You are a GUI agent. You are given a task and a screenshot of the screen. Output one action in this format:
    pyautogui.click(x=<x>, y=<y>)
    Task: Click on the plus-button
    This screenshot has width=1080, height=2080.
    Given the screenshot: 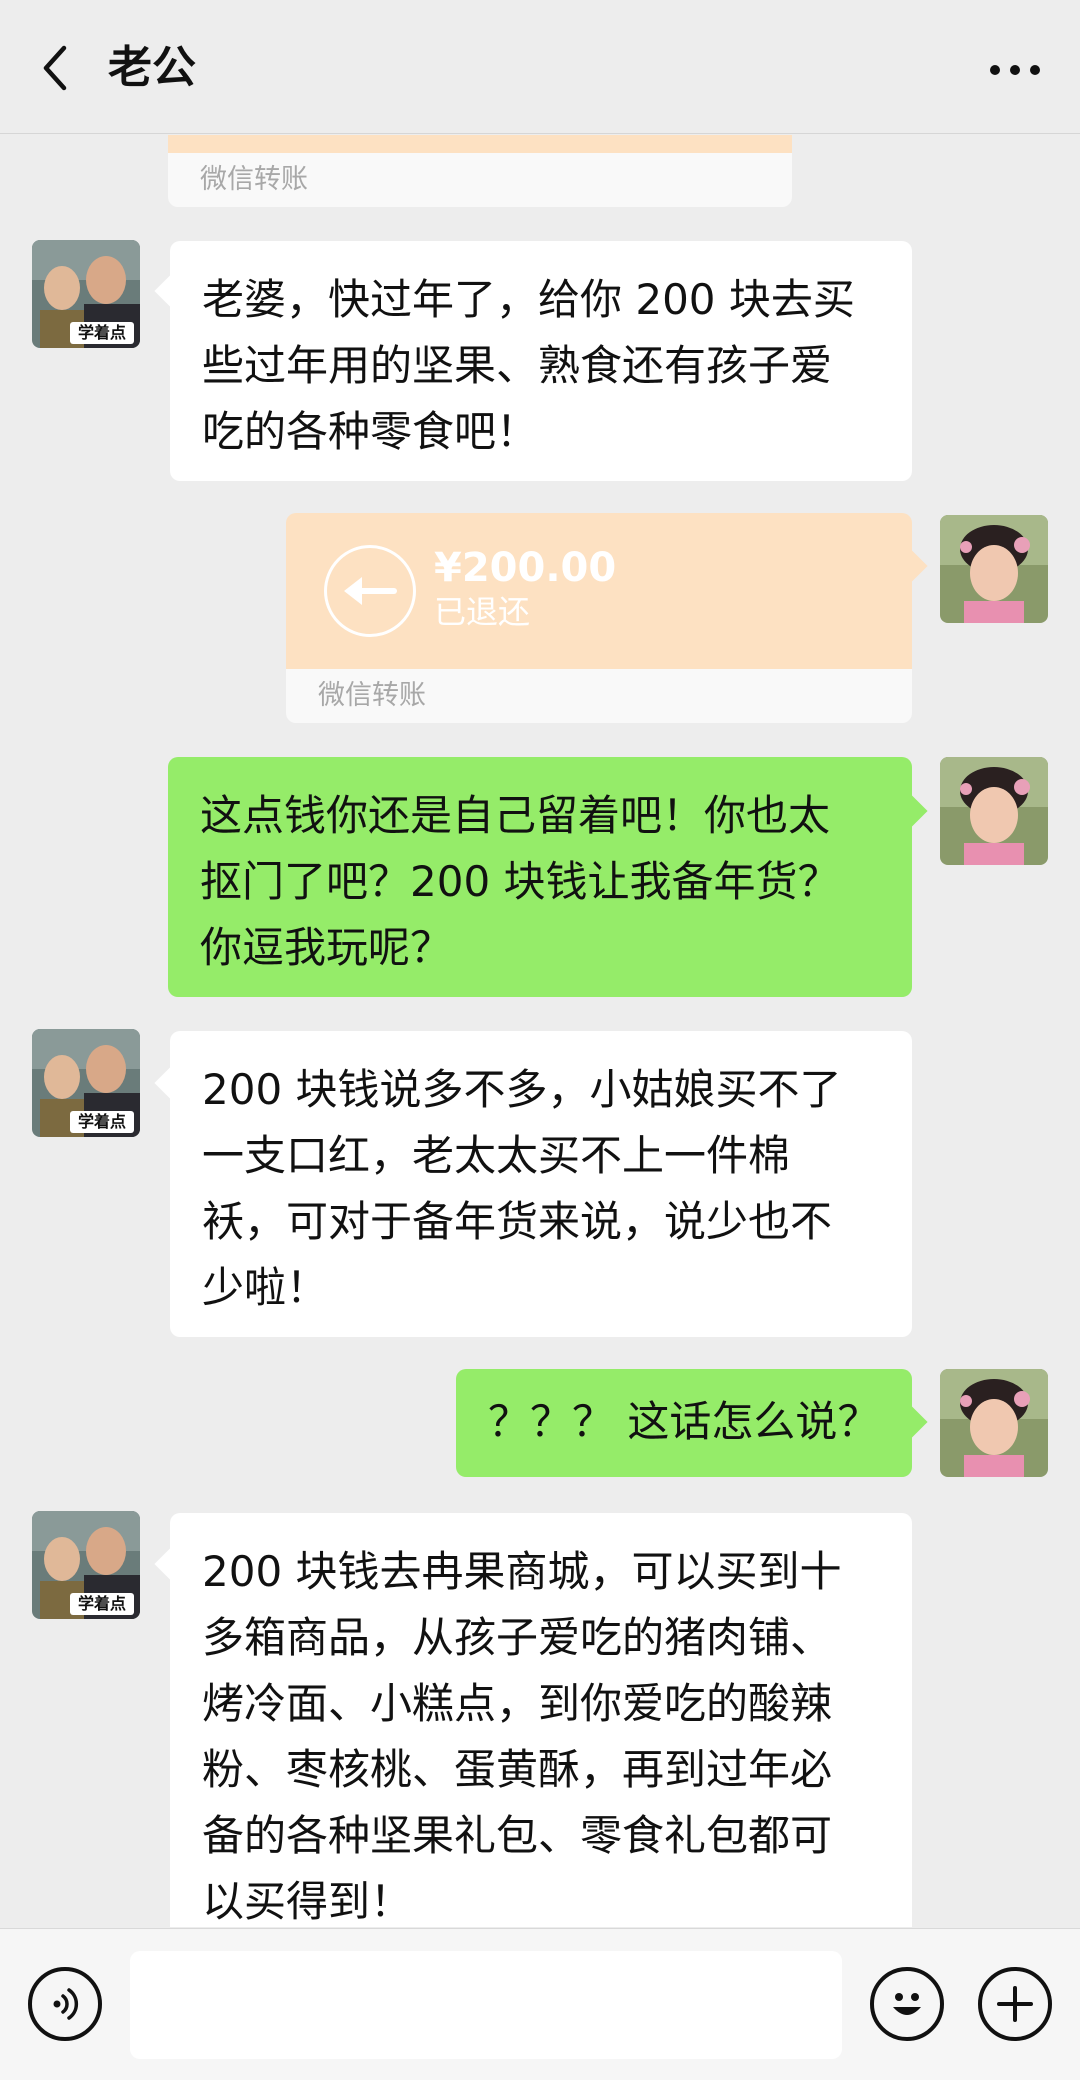 What is the action you would take?
    pyautogui.click(x=1015, y=2004)
    